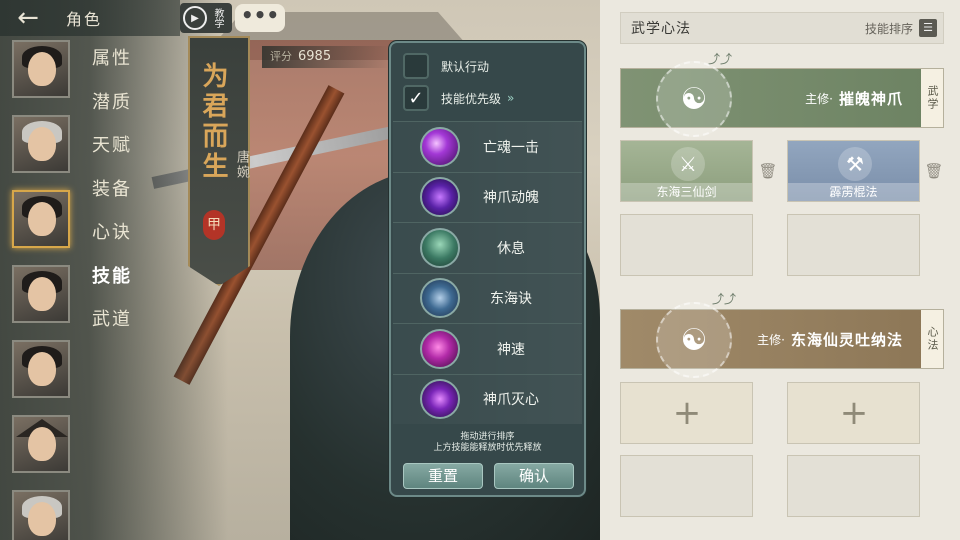 The width and height of the screenshot is (960, 540). Describe the element at coordinates (440, 399) in the screenshot. I see `purple-strike-icon` at that location.